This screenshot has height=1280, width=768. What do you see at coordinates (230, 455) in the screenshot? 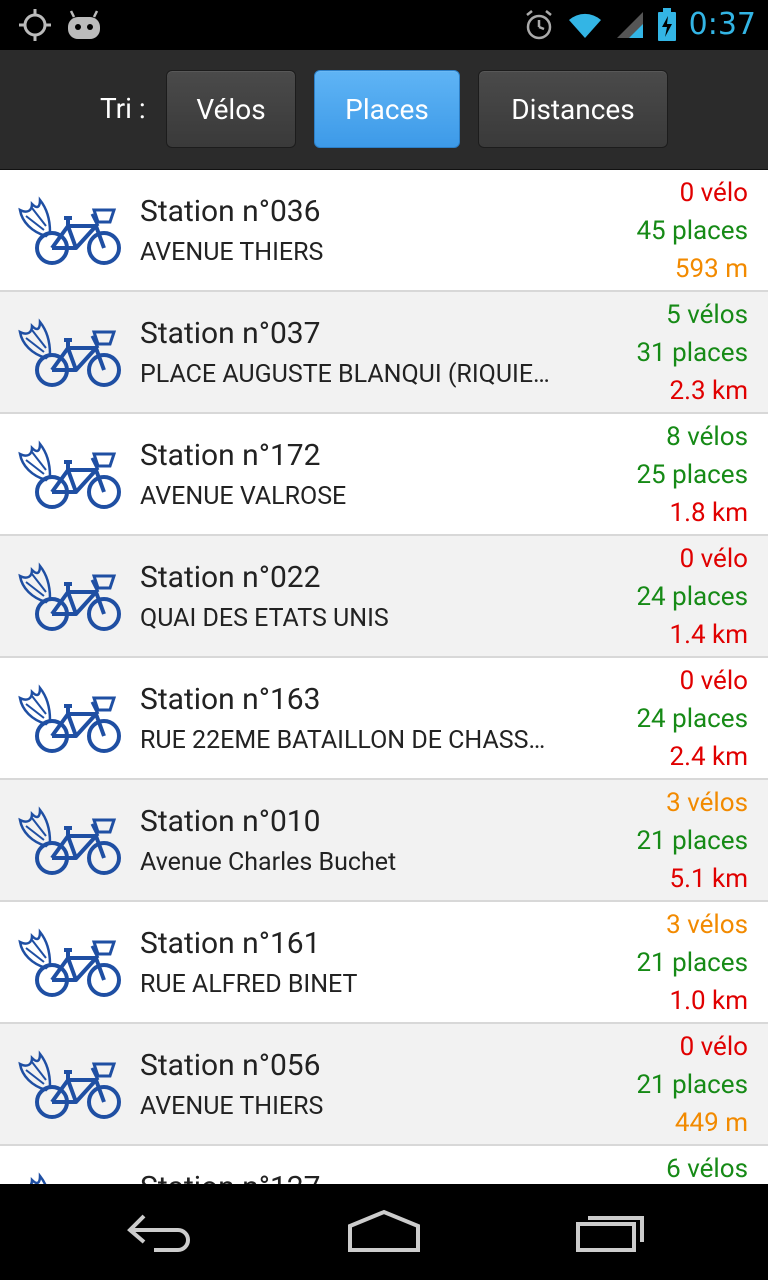
I see `station-name: Station n°172` at bounding box center [230, 455].